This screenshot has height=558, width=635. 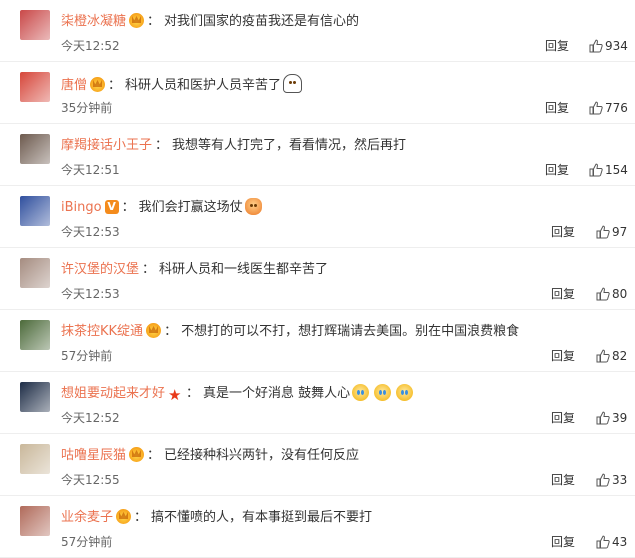 I want to click on comment-time: 今天12:55, so click(x=90, y=480).